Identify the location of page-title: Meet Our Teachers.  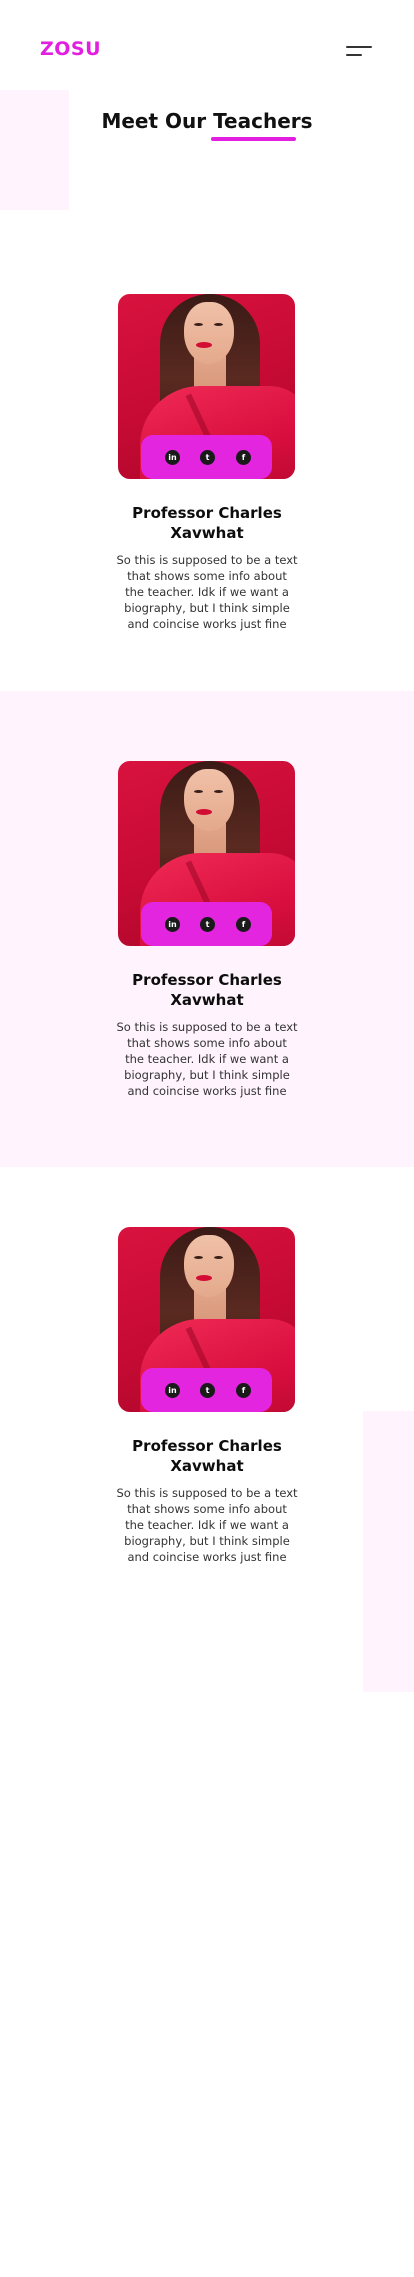
(207, 121).